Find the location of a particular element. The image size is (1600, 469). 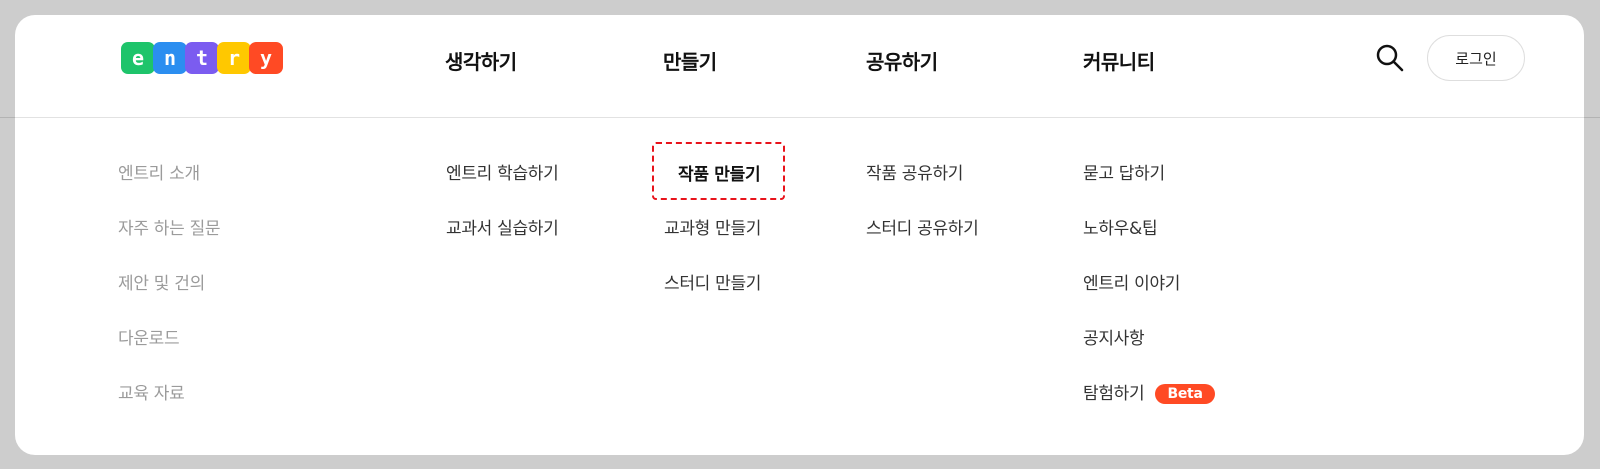

background-divider-right is located at coordinates (1591, 117).